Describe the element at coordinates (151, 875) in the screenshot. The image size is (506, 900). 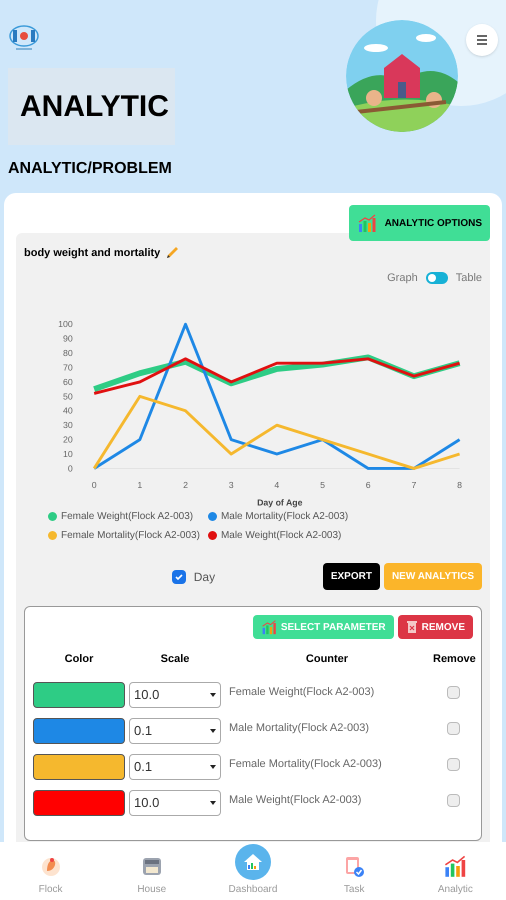
I see `nav-item: House` at that location.